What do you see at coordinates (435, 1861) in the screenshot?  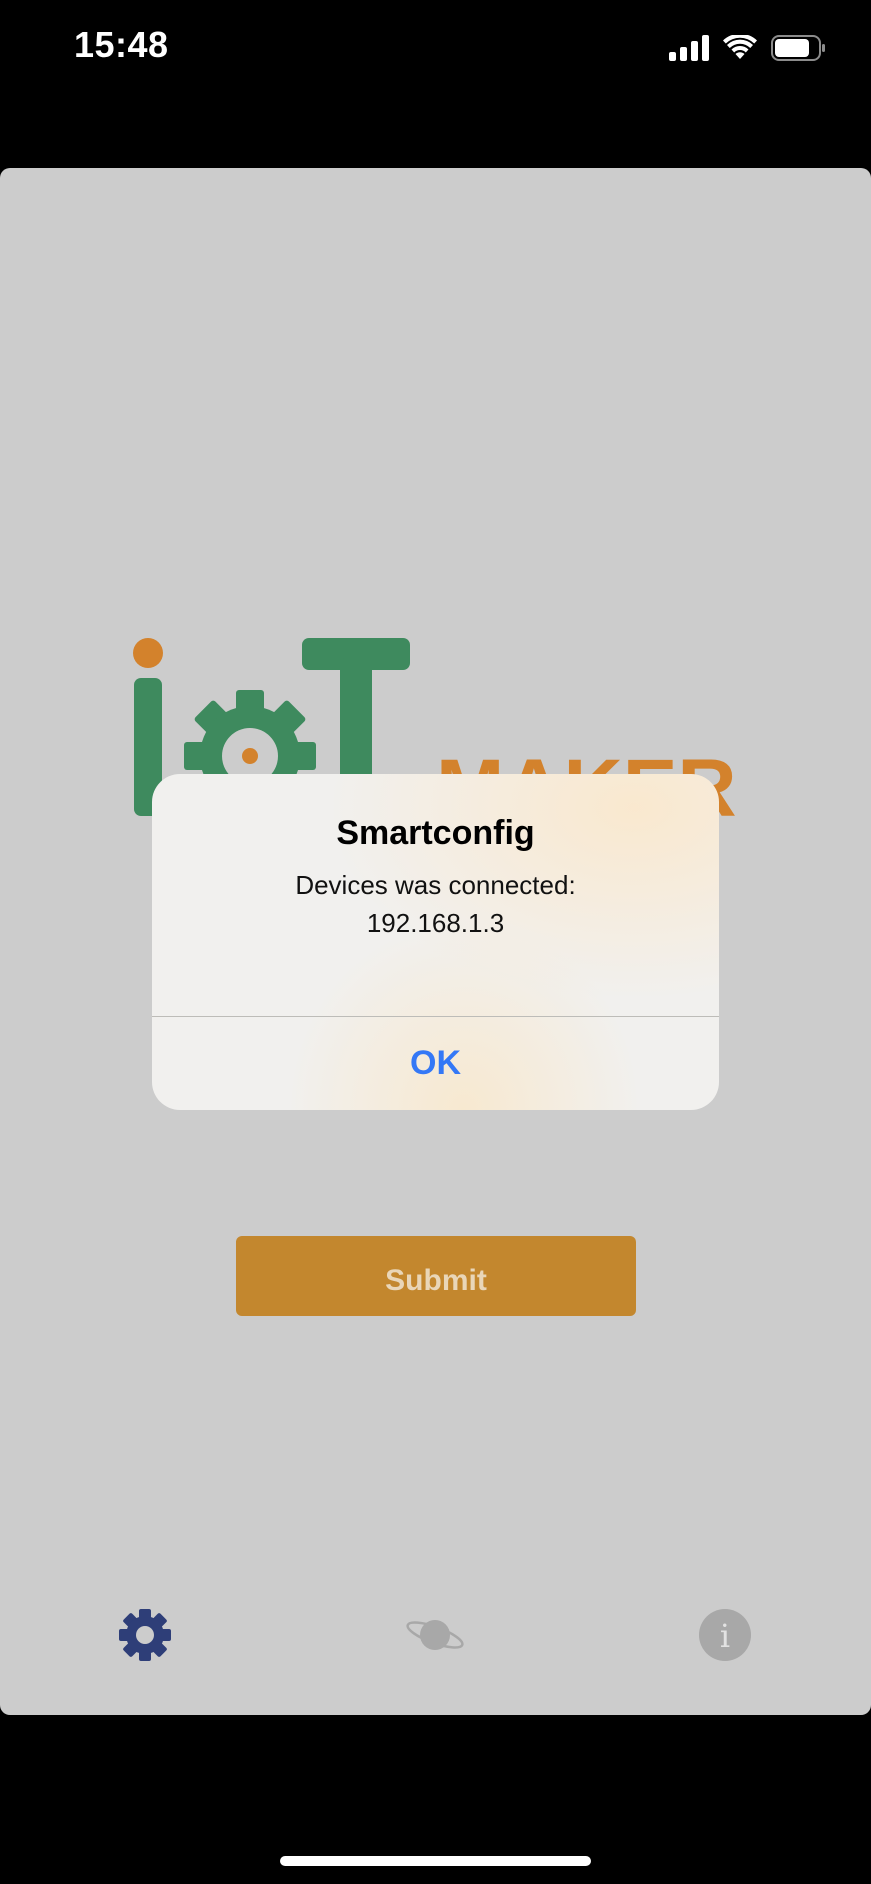 I see `home-indicator` at bounding box center [435, 1861].